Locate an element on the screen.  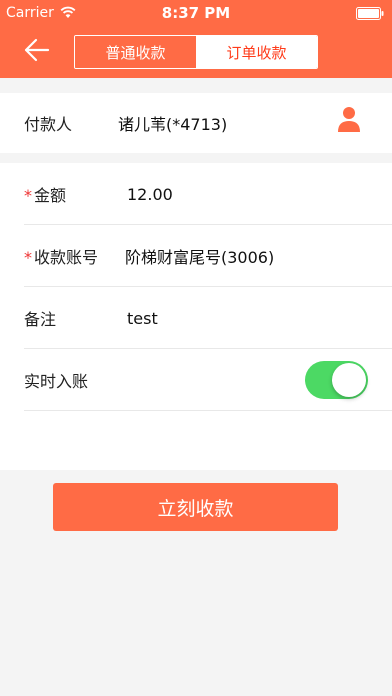
header: Carrier 8:37 PM 普通收款 订单收款 is located at coordinates (196, 39).